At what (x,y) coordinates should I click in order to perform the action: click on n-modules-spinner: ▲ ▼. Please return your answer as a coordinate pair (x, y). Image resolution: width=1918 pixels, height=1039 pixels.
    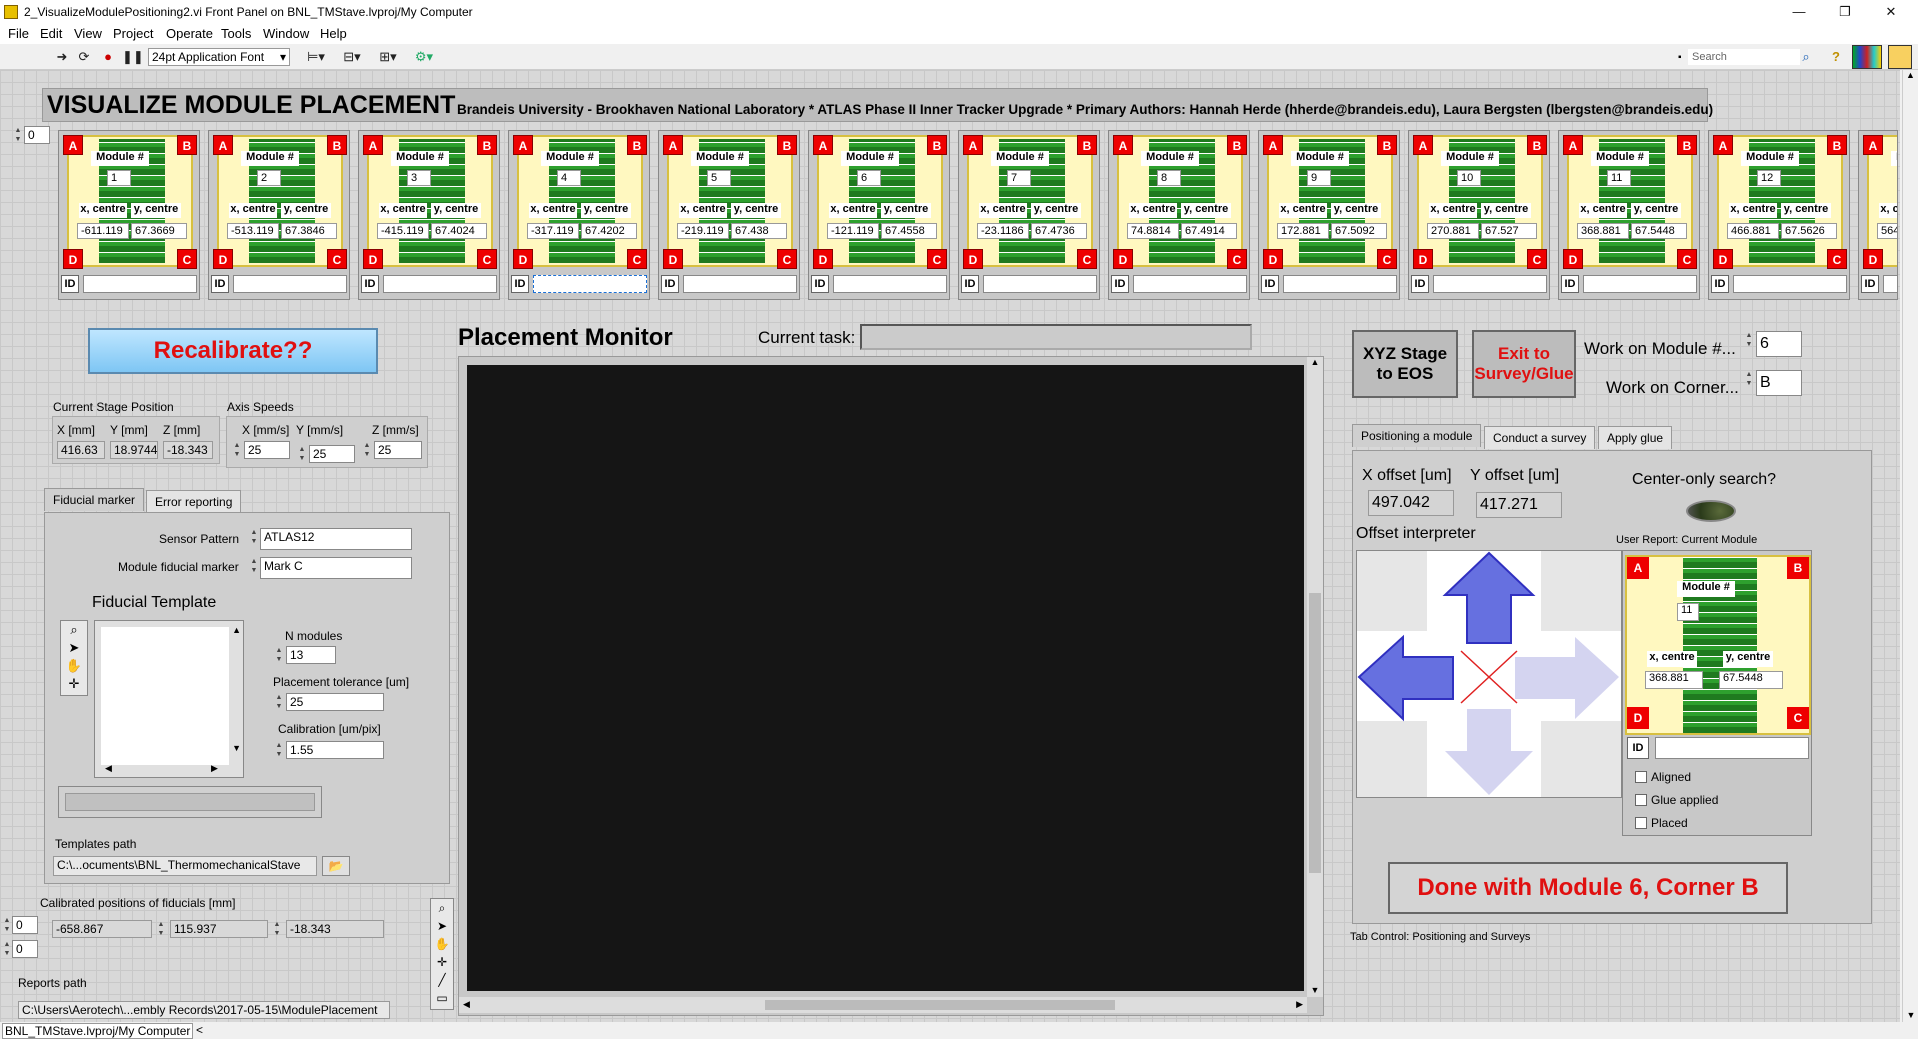
    Looking at the image, I should click on (279, 655).